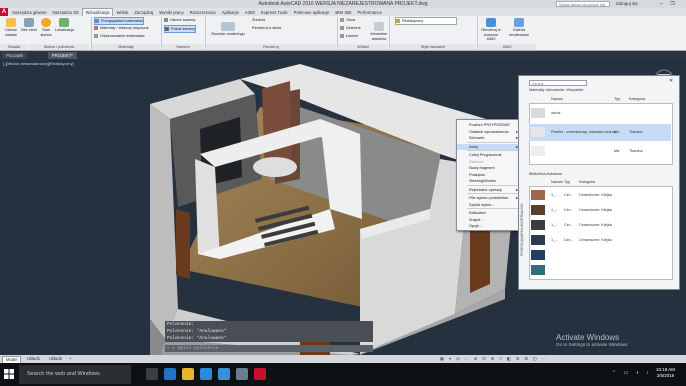 The image size is (686, 386). Describe the element at coordinates (258, 20) in the screenshot. I see `render-preset-select: Średnia` at that location.